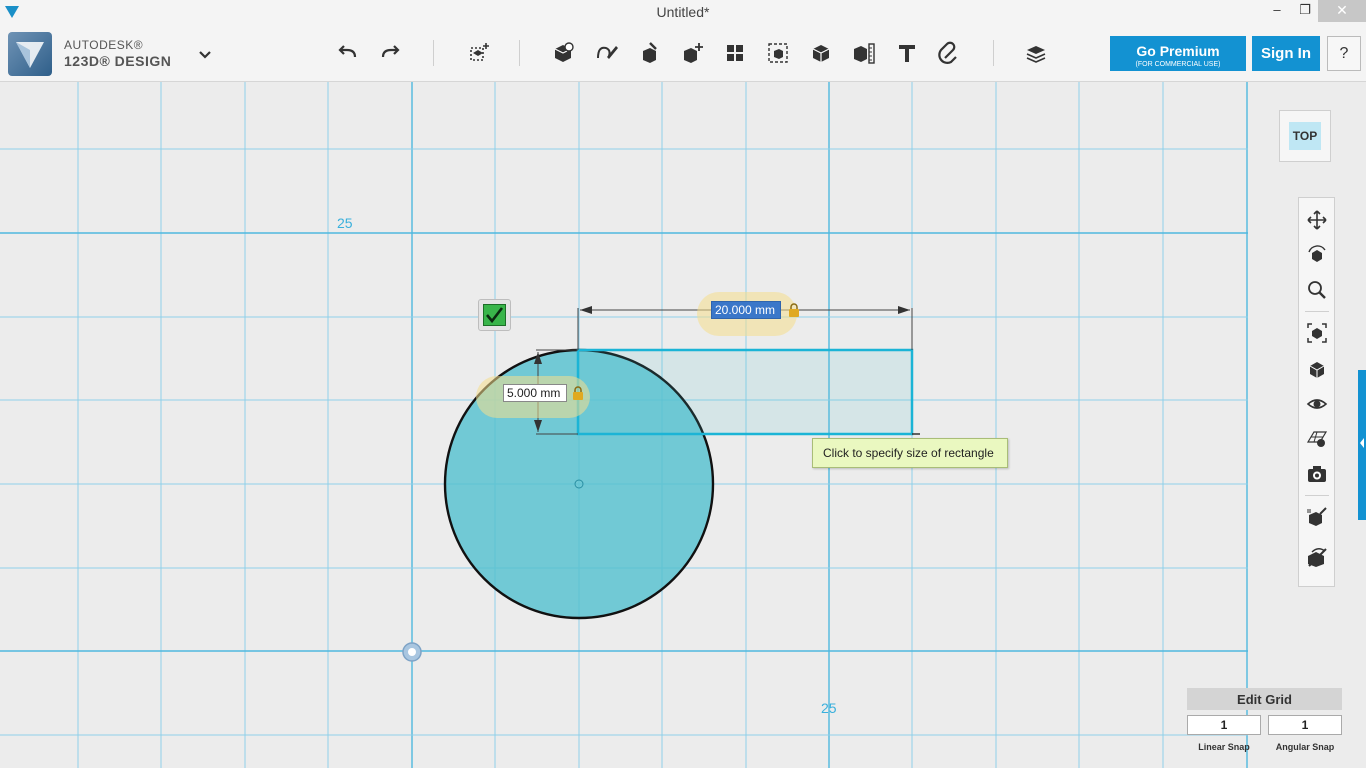 The image size is (1366, 768). I want to click on grid-label-left: 25, so click(345, 223).